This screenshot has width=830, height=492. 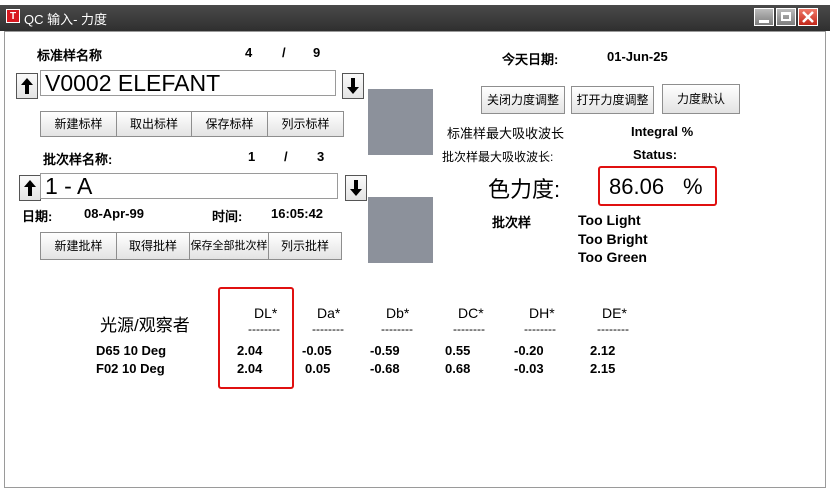 I want to click on batch-total: 3, so click(x=321, y=156).